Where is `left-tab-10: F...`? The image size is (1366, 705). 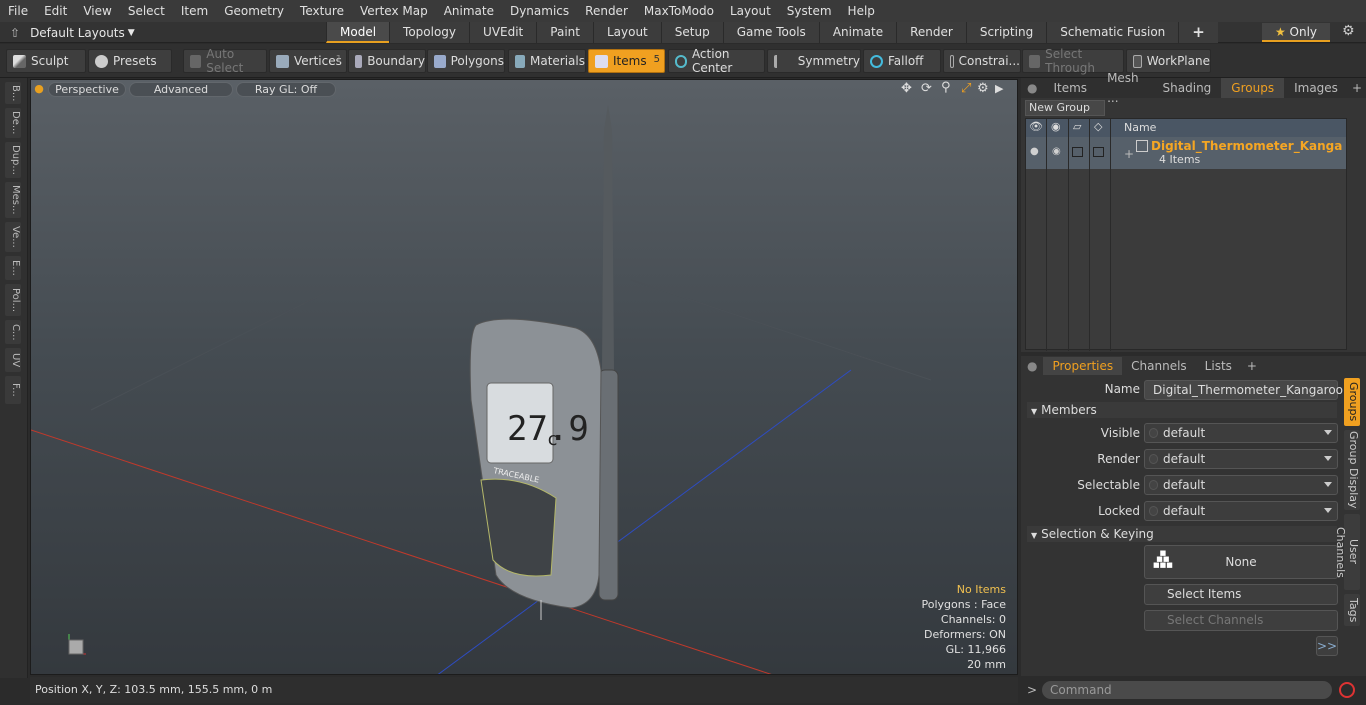
left-tab-10: F... is located at coordinates (13, 390).